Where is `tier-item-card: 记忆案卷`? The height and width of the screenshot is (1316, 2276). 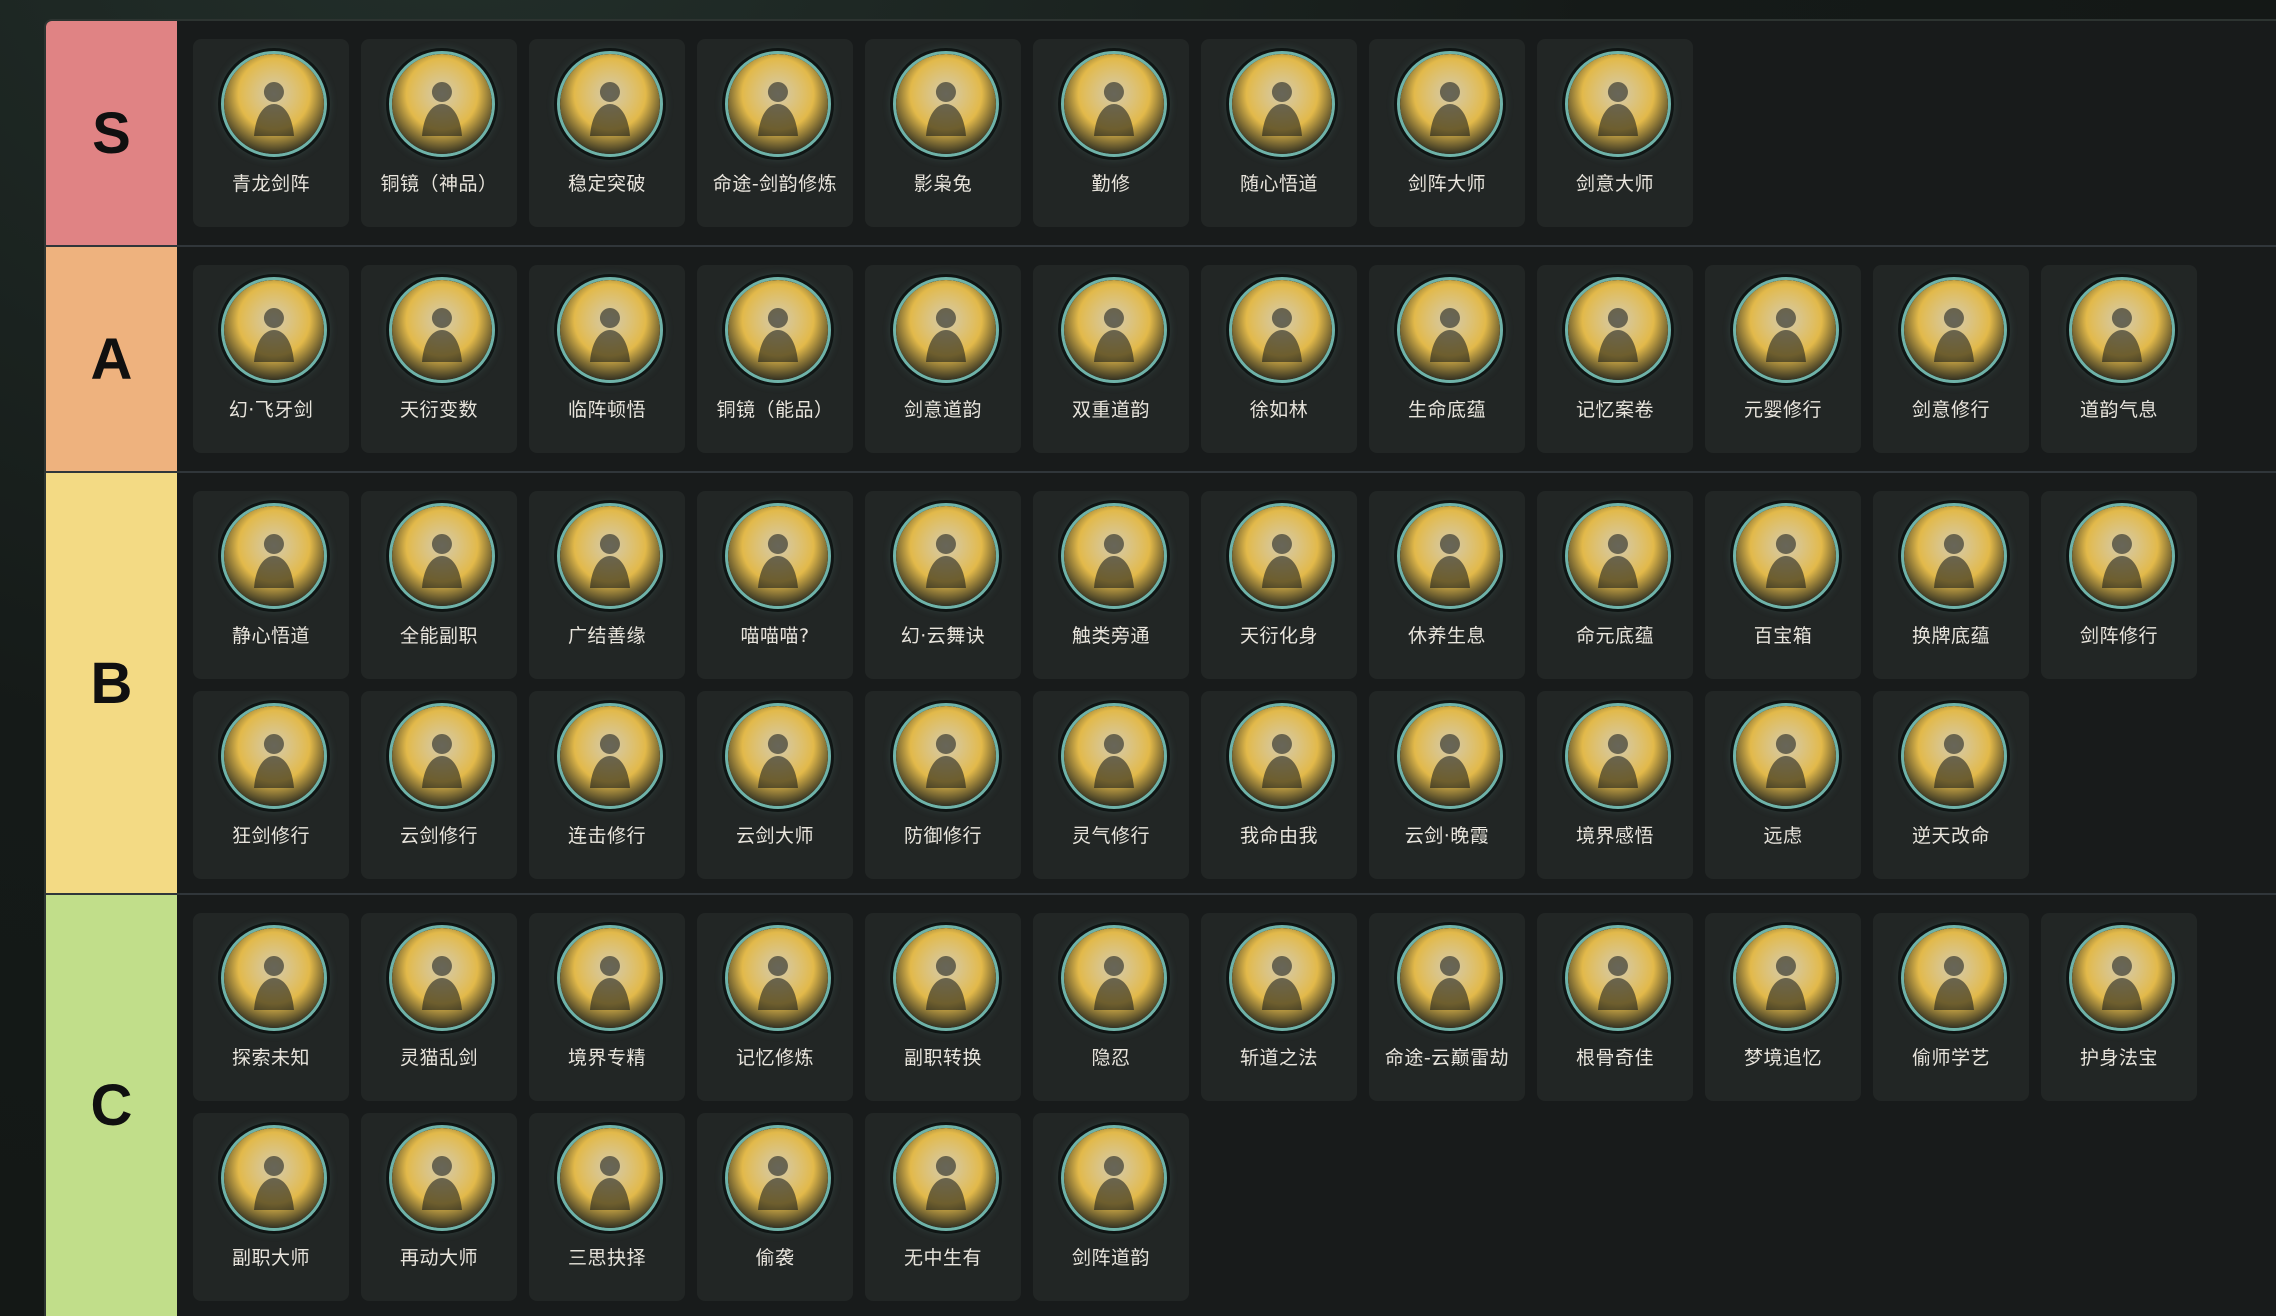 tier-item-card: 记忆案卷 is located at coordinates (1615, 359).